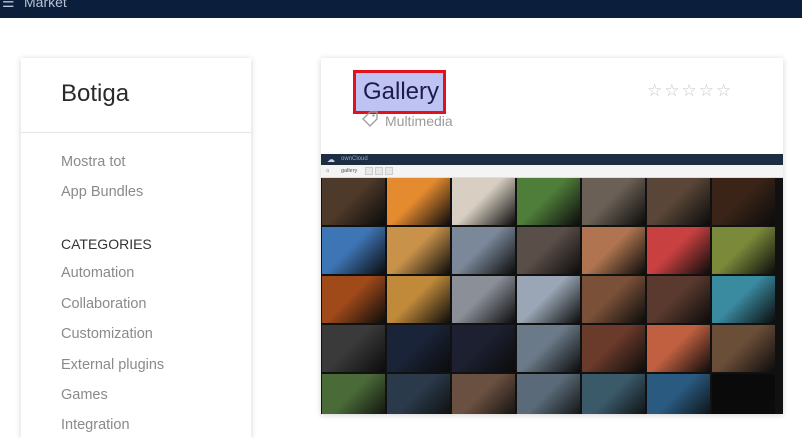 This screenshot has width=802, height=438. I want to click on cloud-icon: ☁, so click(331, 159).